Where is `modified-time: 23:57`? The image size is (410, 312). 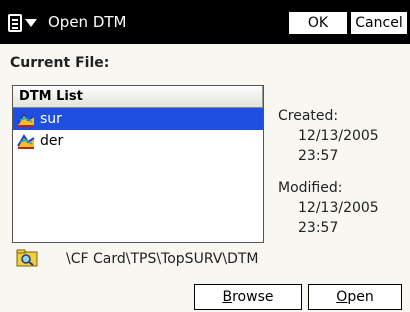 modified-time: 23:57 is located at coordinates (318, 228).